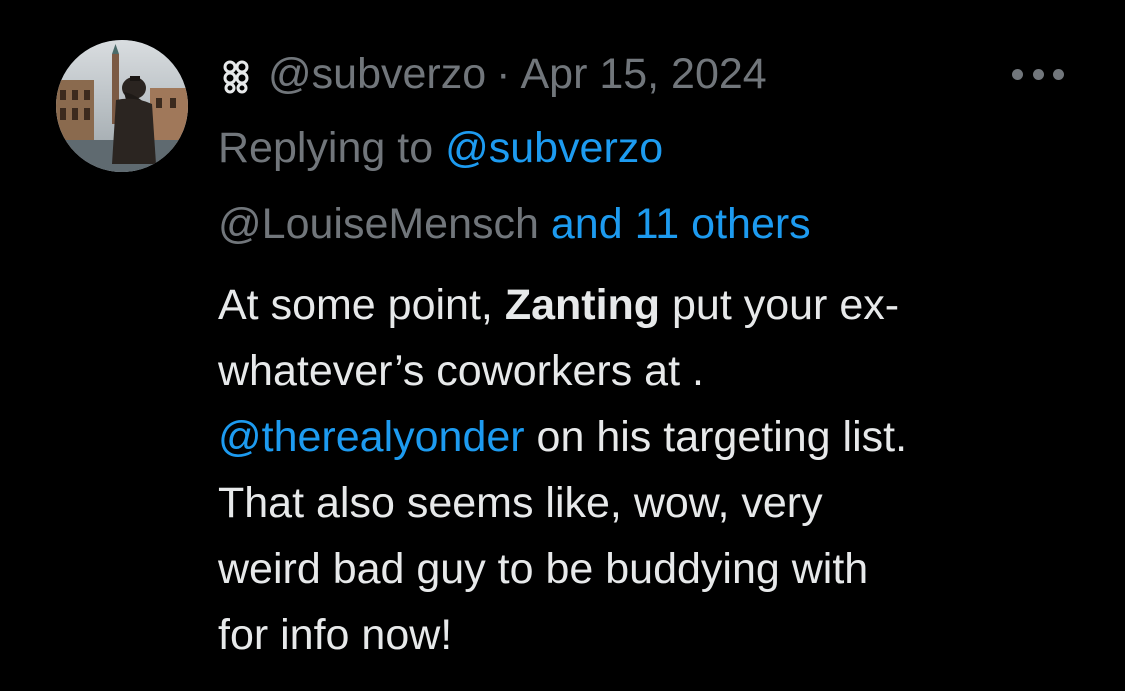 This screenshot has width=1125, height=691. What do you see at coordinates (643, 74) in the screenshot?
I see `tweet-date: Apr 15, 2024` at bounding box center [643, 74].